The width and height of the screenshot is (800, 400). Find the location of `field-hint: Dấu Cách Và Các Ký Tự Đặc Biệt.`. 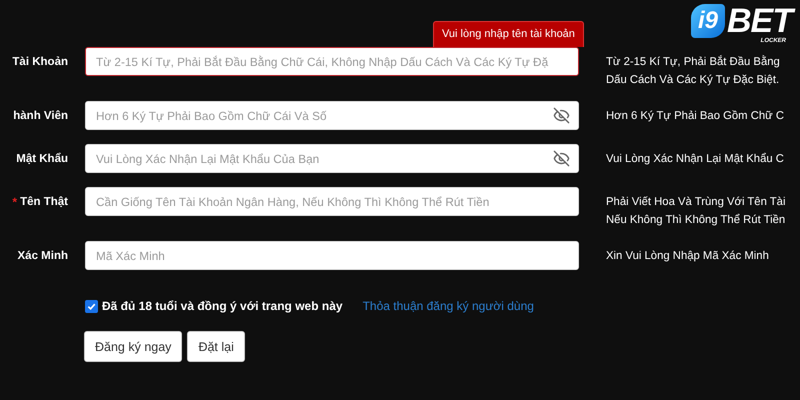

field-hint: Dấu Cách Và Các Ký Tự Đặc Biệt. is located at coordinates (693, 80).